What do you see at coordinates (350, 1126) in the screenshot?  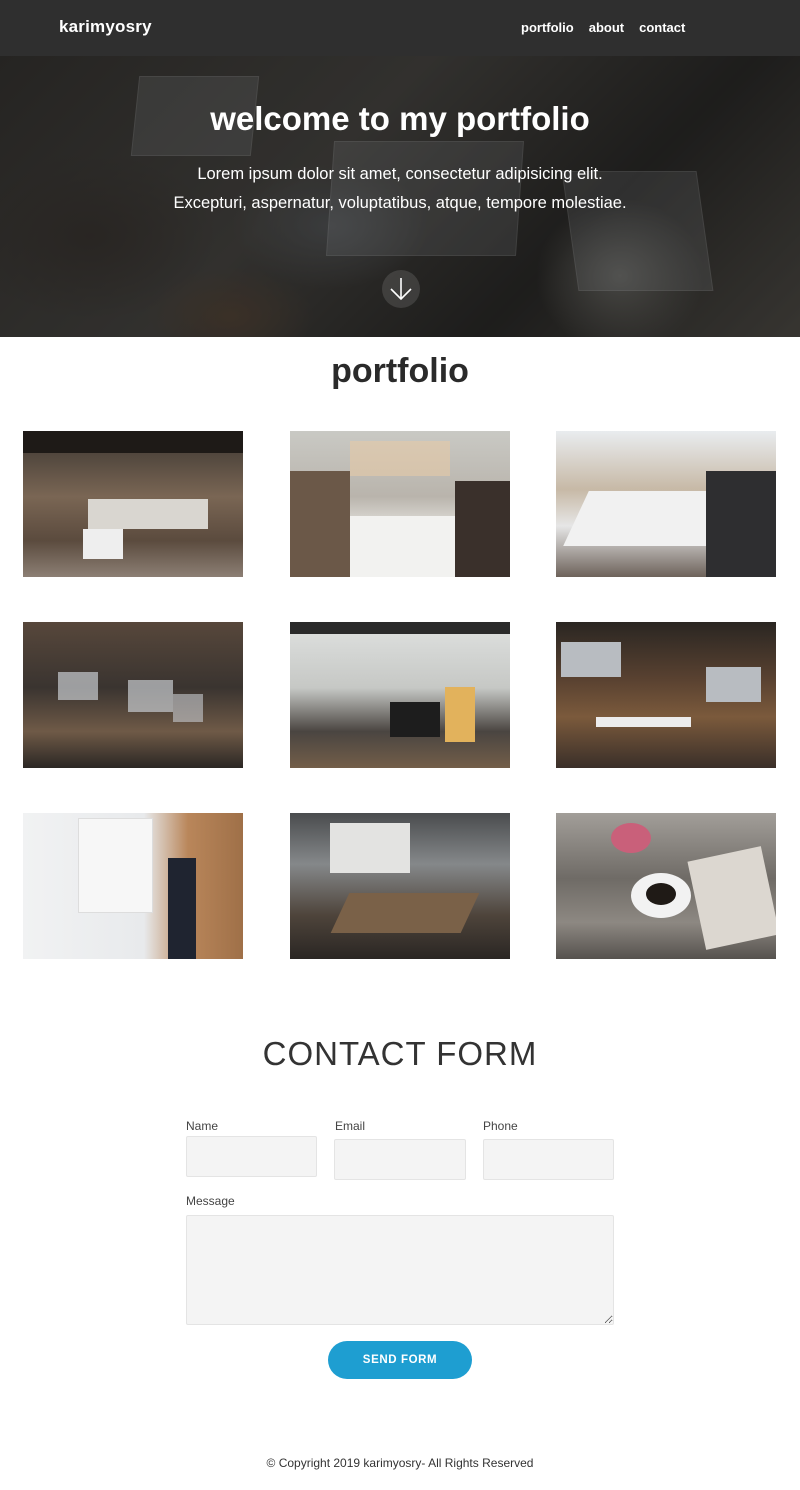 I see `email-label: Email` at bounding box center [350, 1126].